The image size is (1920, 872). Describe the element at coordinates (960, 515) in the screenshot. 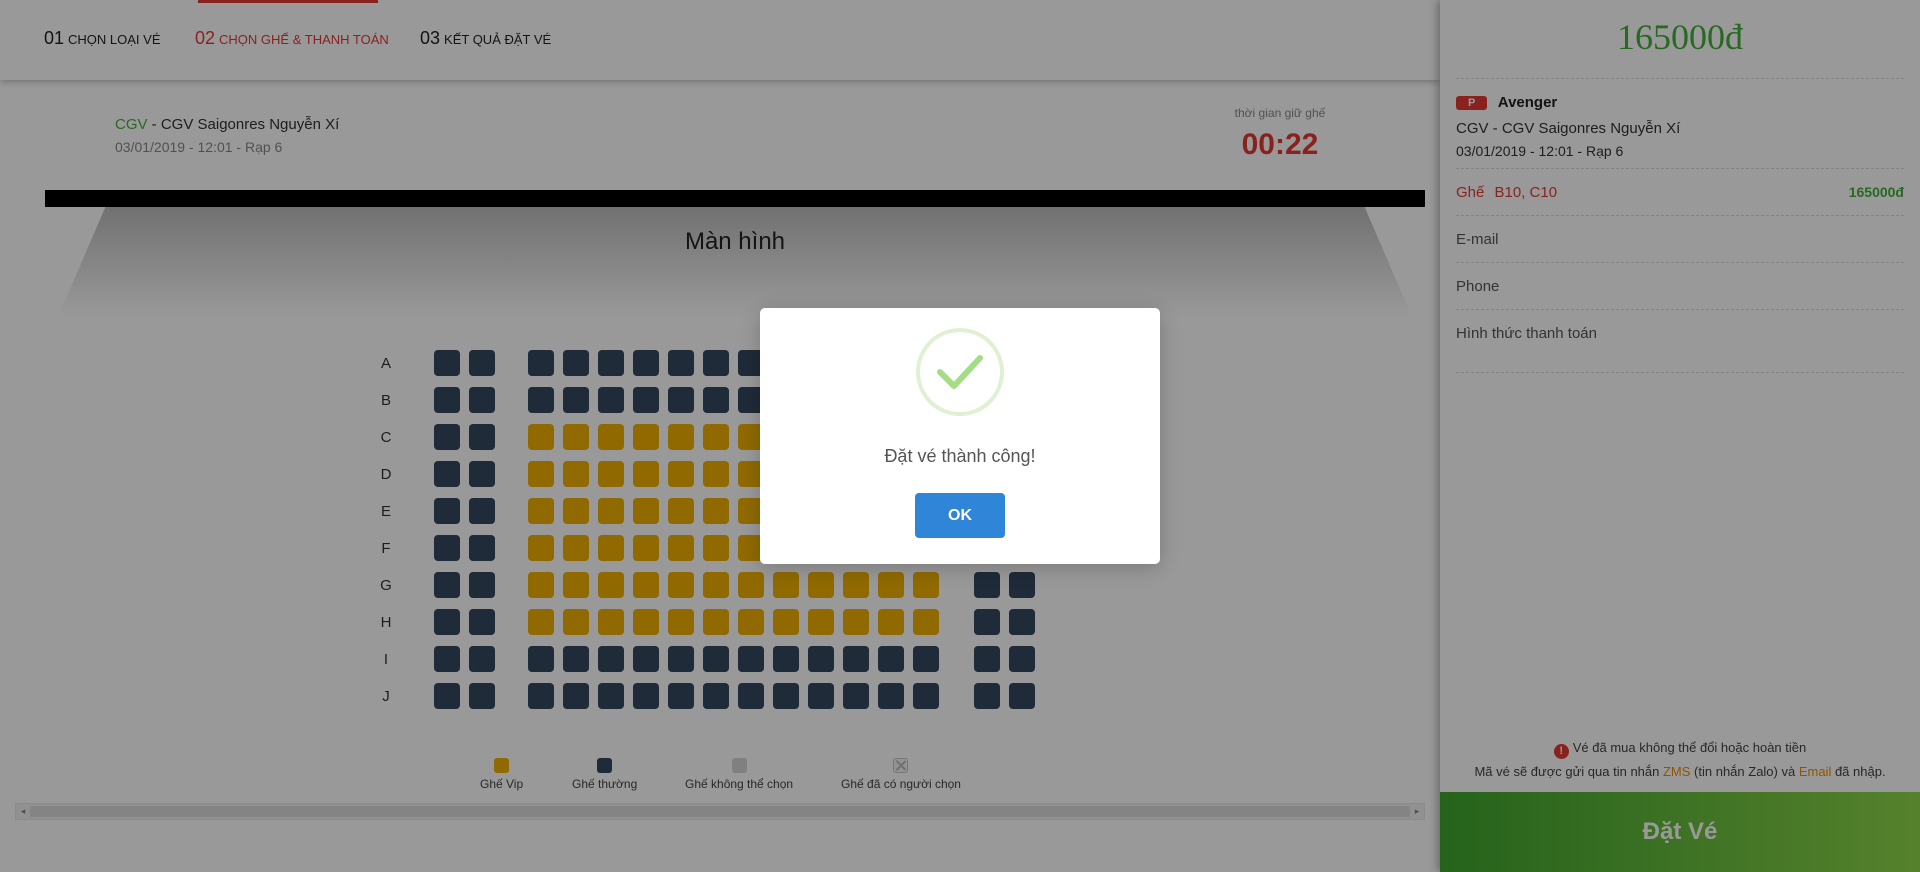

I see `ok-button: OK` at that location.